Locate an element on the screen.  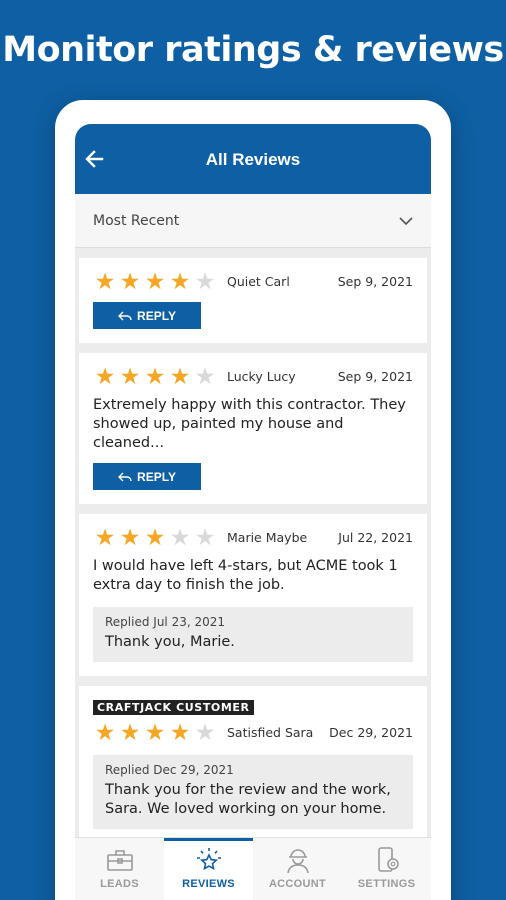
reply-text: Thank you, Marie. is located at coordinates (170, 642).